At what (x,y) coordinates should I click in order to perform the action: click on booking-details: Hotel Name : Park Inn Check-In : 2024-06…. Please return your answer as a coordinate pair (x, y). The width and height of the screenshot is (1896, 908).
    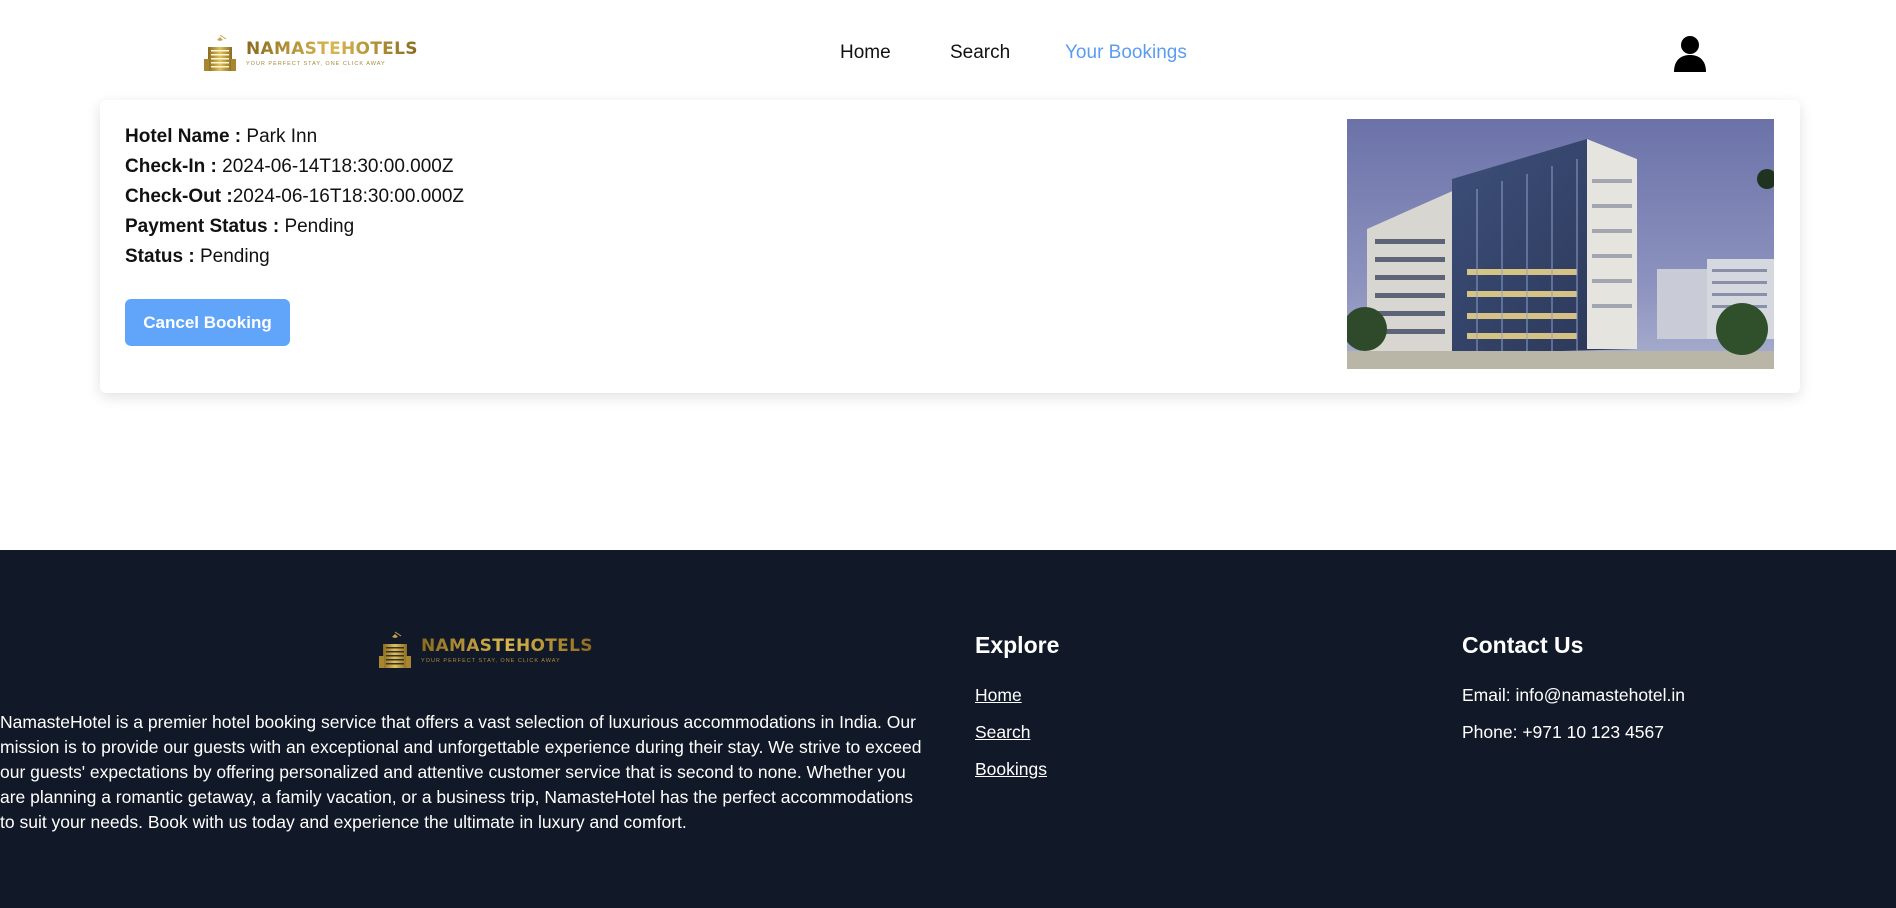
    Looking at the image, I should click on (294, 197).